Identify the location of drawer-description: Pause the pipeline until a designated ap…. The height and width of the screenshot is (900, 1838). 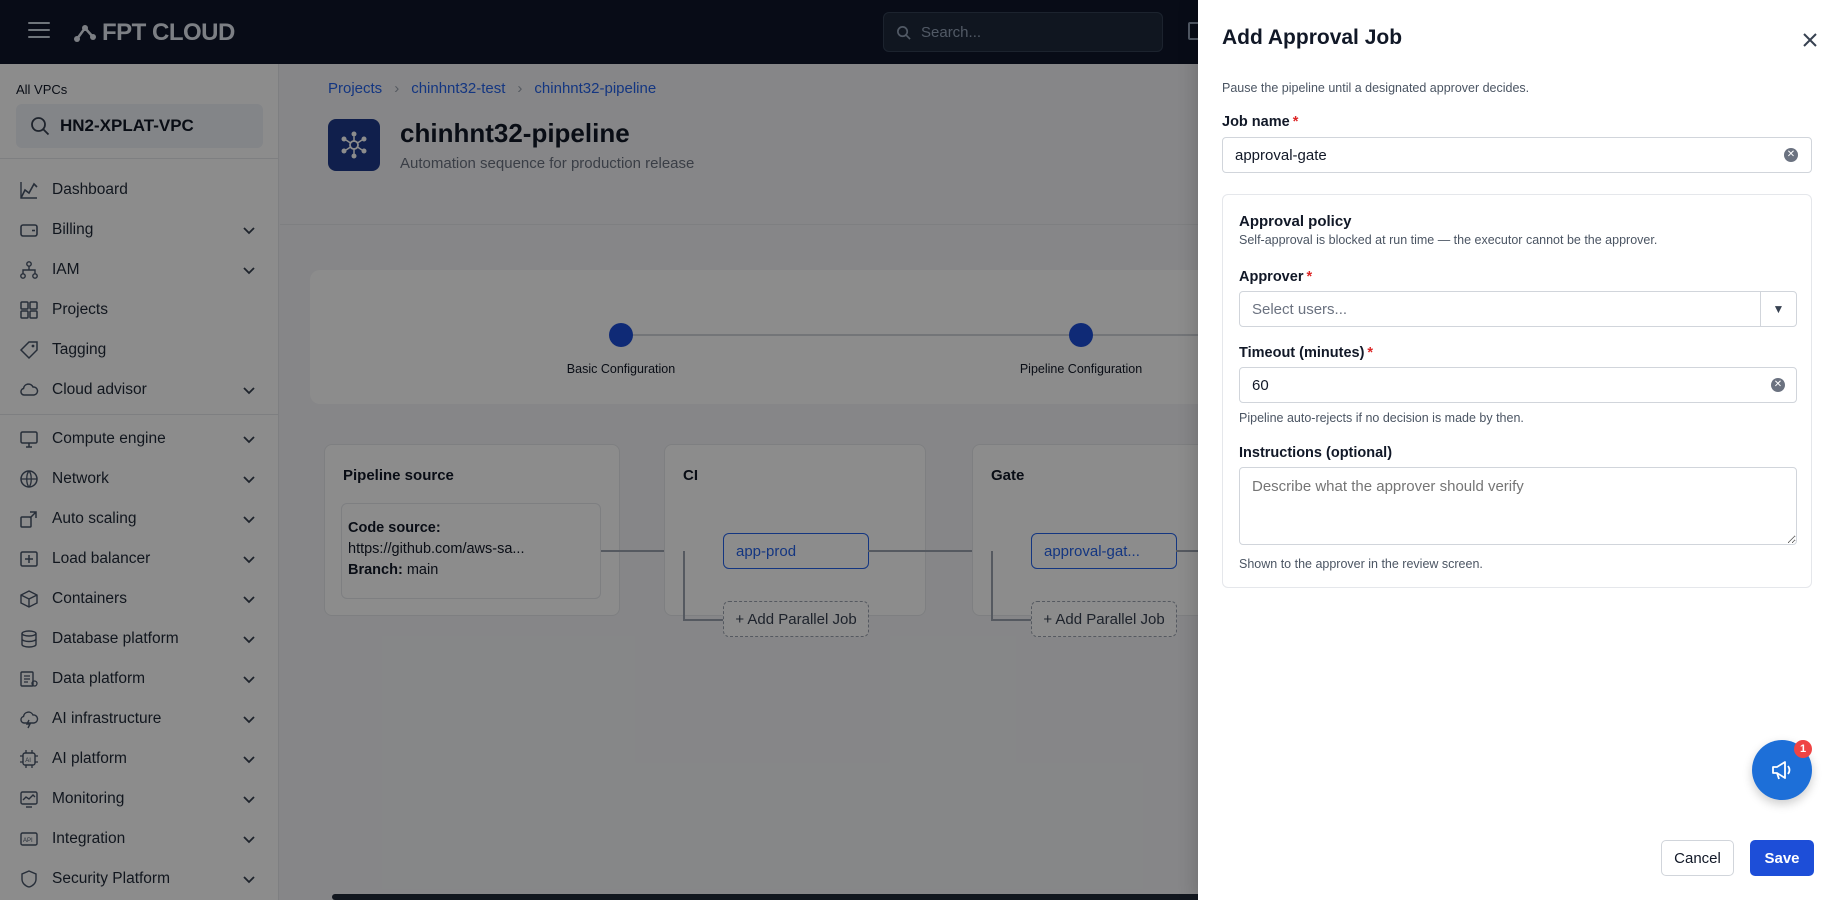
(1376, 88).